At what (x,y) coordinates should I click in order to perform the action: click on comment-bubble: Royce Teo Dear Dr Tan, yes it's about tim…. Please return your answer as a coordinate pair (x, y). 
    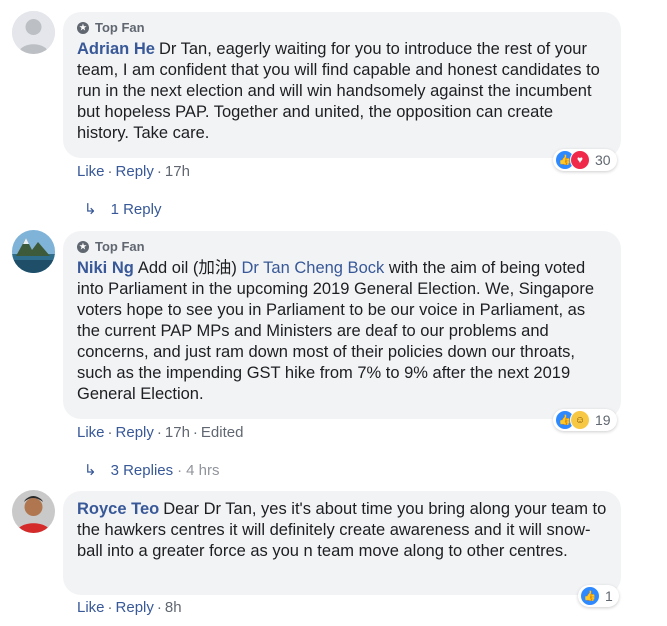
    Looking at the image, I should click on (342, 543).